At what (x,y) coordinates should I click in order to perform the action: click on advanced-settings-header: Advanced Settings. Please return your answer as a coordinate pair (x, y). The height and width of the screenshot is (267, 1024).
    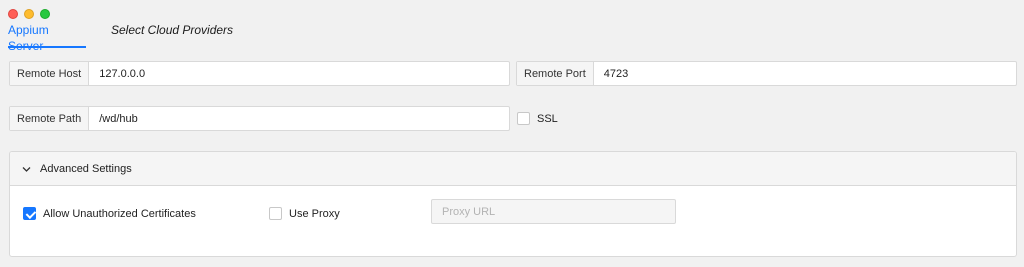
    Looking at the image, I should click on (513, 169).